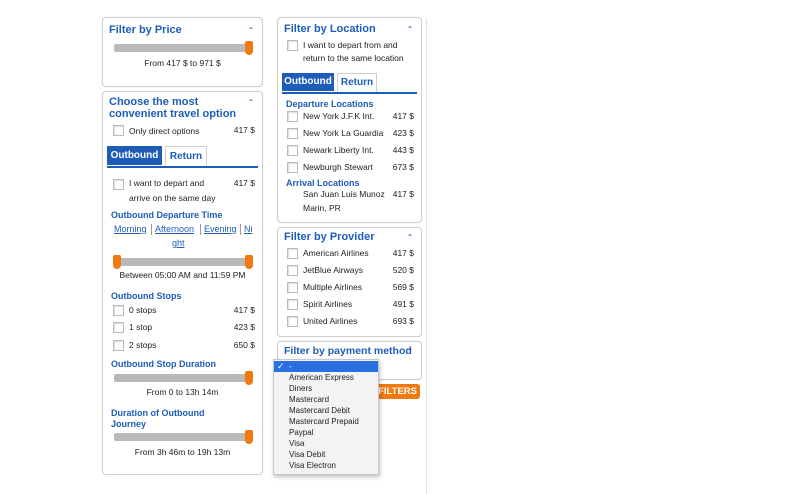  Describe the element at coordinates (326, 377) in the screenshot. I see `payment-option: American Express` at that location.